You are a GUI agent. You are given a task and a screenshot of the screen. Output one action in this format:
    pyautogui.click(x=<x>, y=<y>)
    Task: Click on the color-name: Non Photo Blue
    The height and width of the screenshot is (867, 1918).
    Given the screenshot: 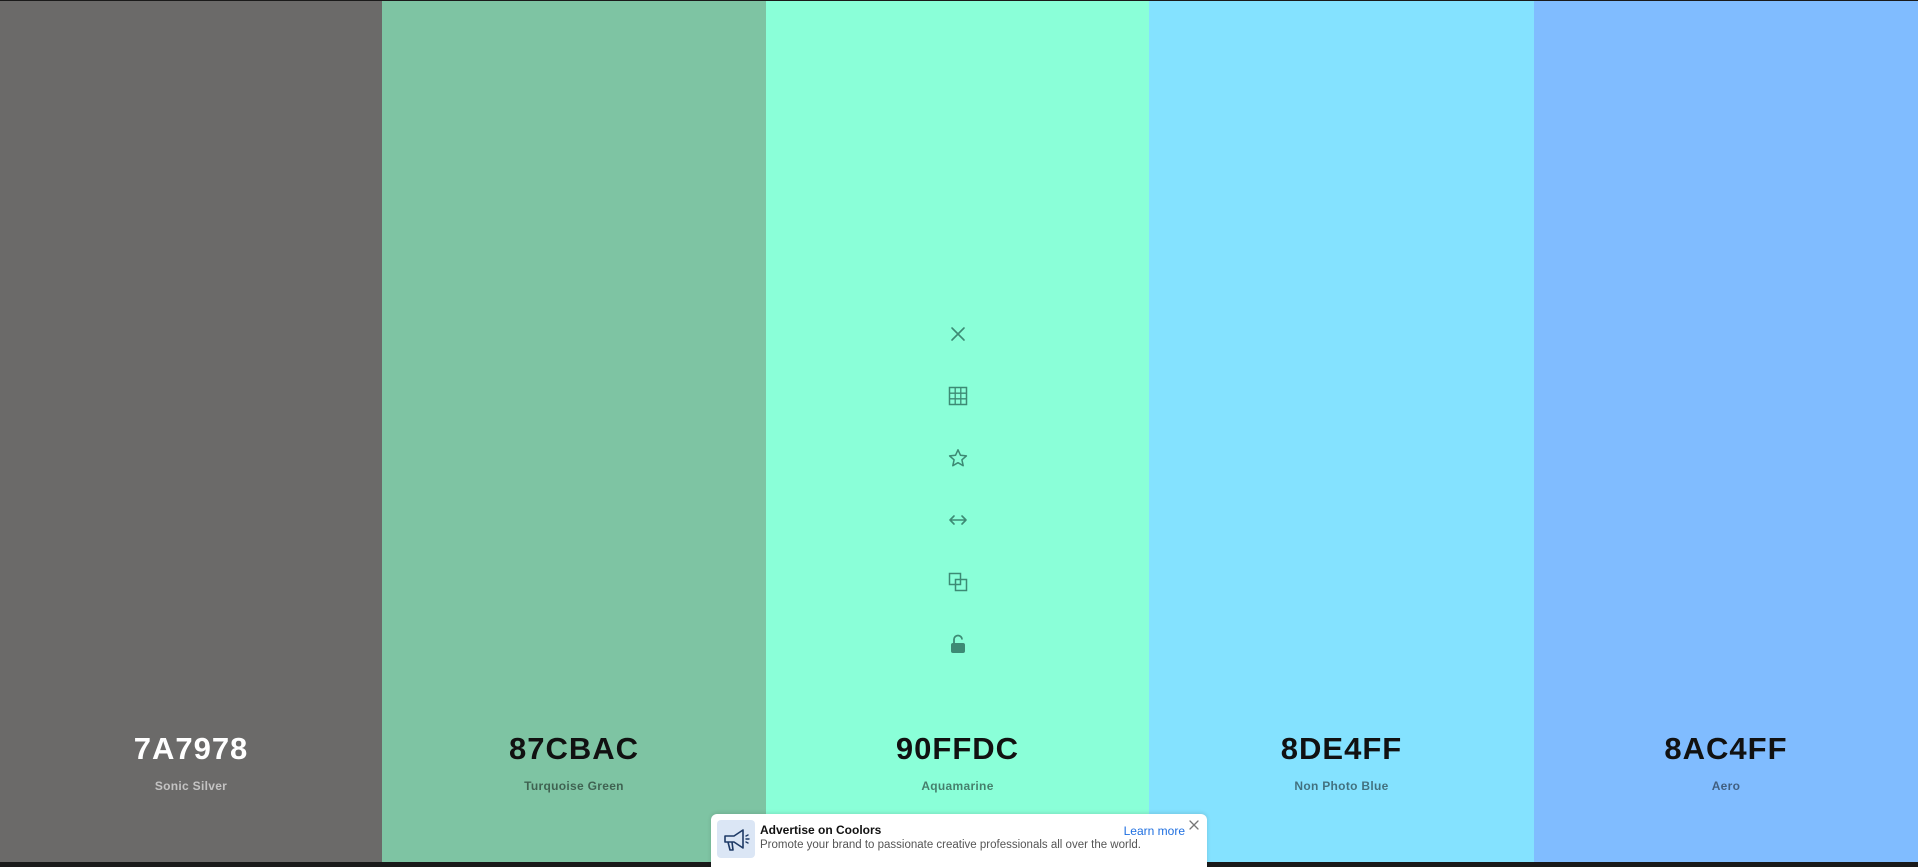 What is the action you would take?
    pyautogui.click(x=1341, y=786)
    